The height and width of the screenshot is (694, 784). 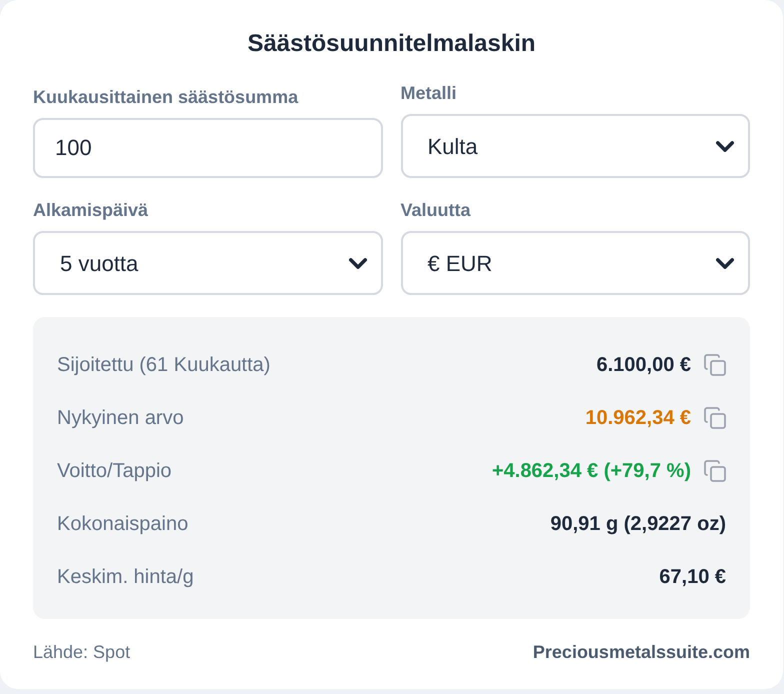 I want to click on result-value: 6.100,00 €, so click(x=643, y=365).